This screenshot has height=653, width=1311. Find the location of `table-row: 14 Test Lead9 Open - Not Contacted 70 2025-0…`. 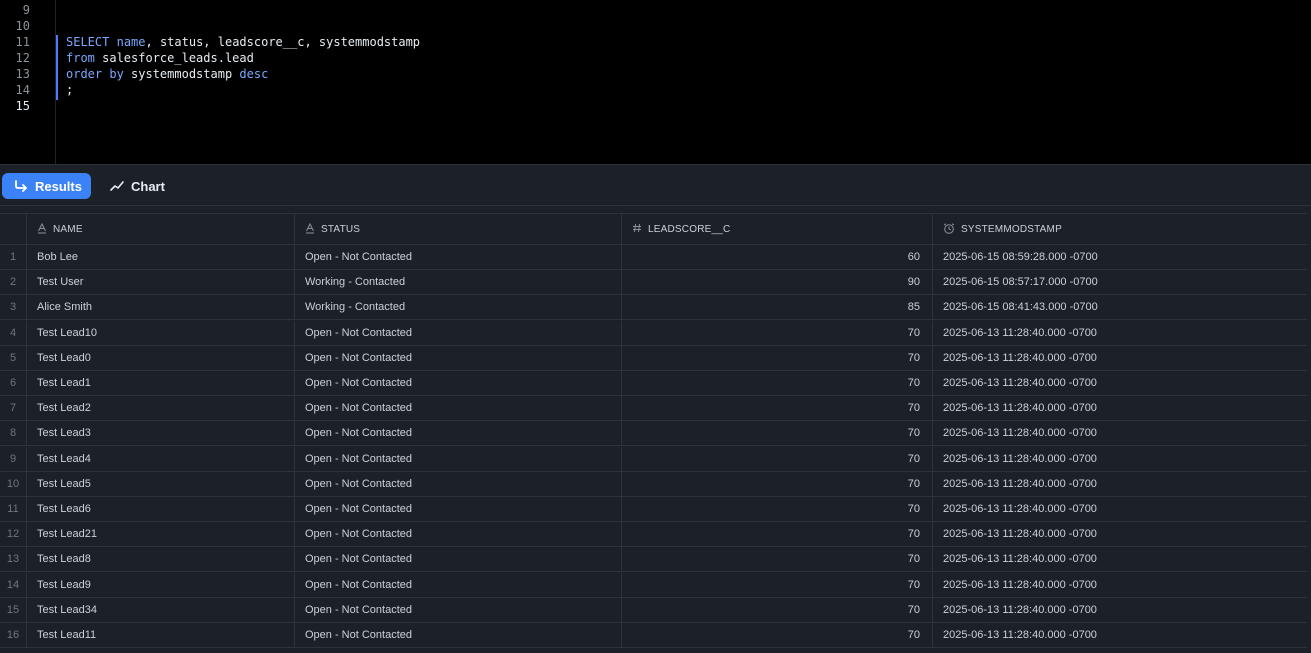

table-row: 14 Test Lead9 Open - Not Contacted 70 2025-0… is located at coordinates (653, 585).